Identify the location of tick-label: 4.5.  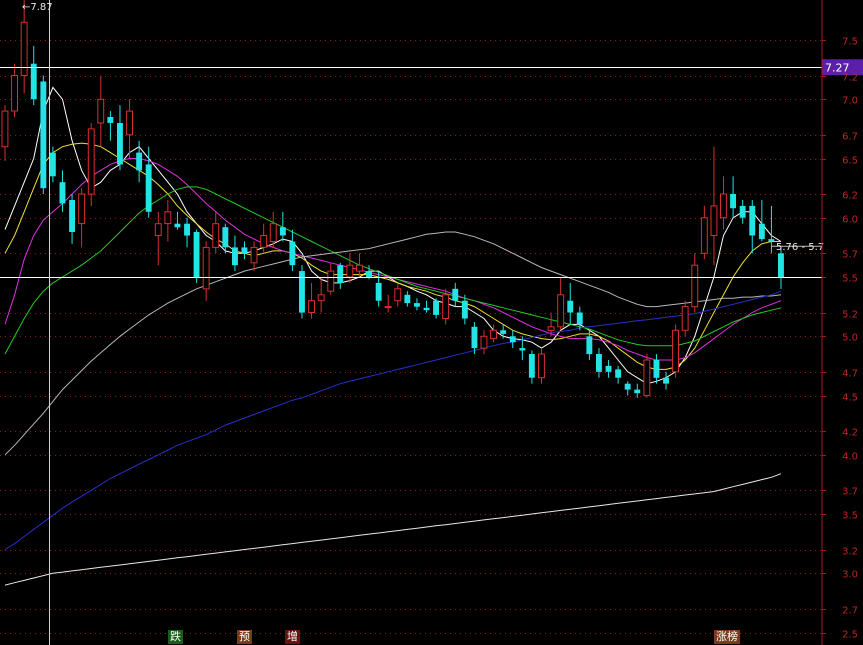
(850, 398).